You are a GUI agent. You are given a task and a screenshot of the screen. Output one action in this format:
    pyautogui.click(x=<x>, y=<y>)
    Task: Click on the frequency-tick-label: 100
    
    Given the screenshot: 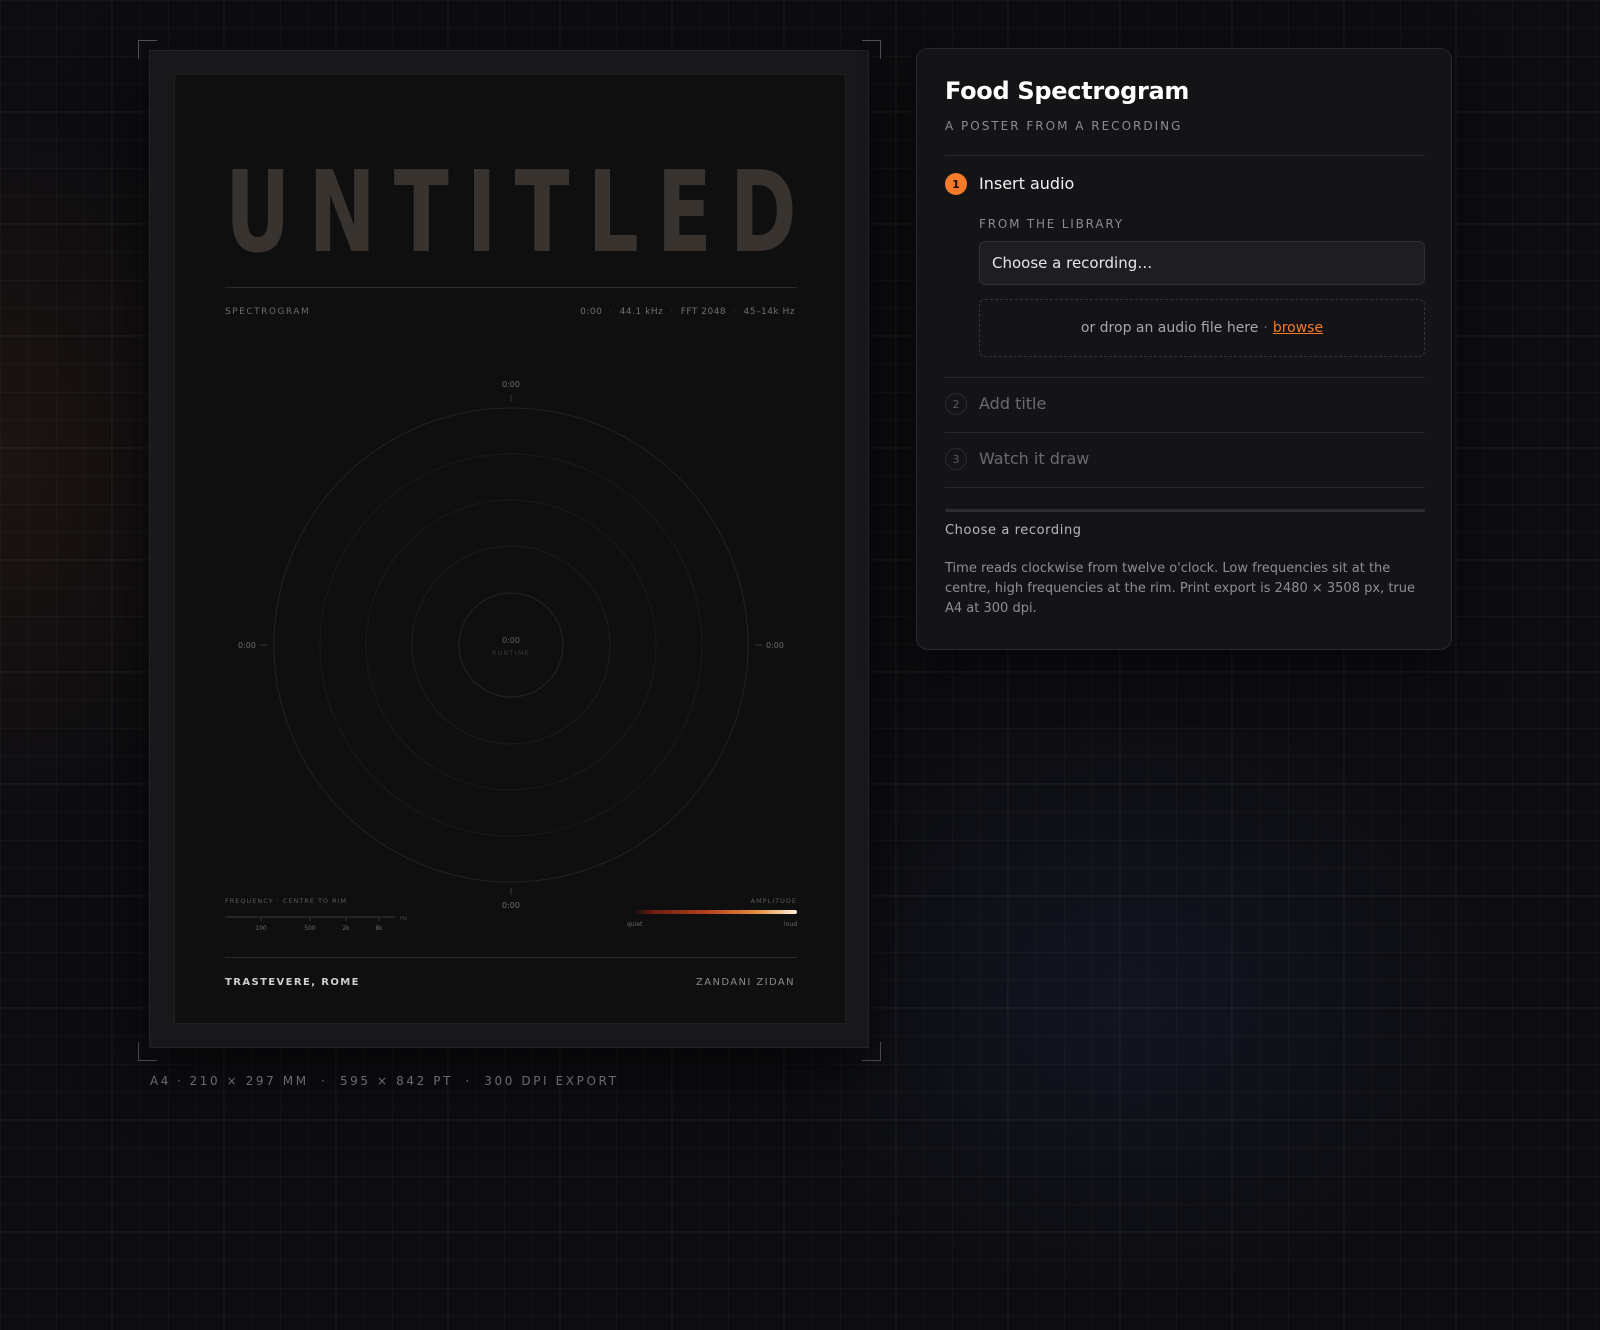 What is the action you would take?
    pyautogui.click(x=261, y=928)
    